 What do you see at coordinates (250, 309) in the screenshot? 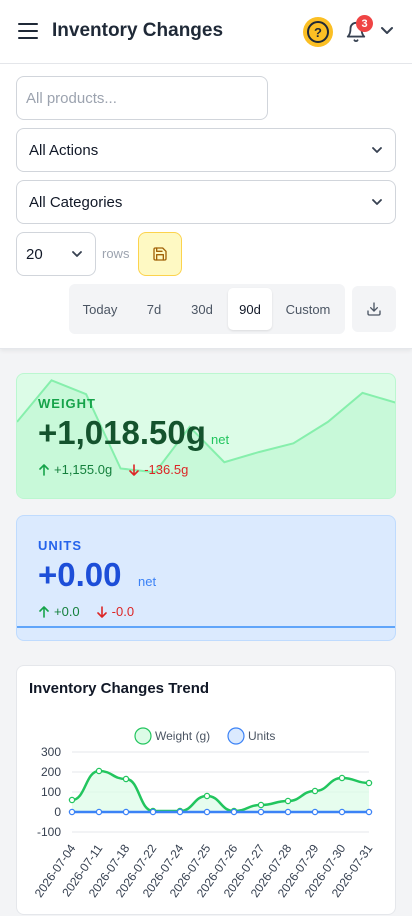
I see `range-90d-button: 90d` at bounding box center [250, 309].